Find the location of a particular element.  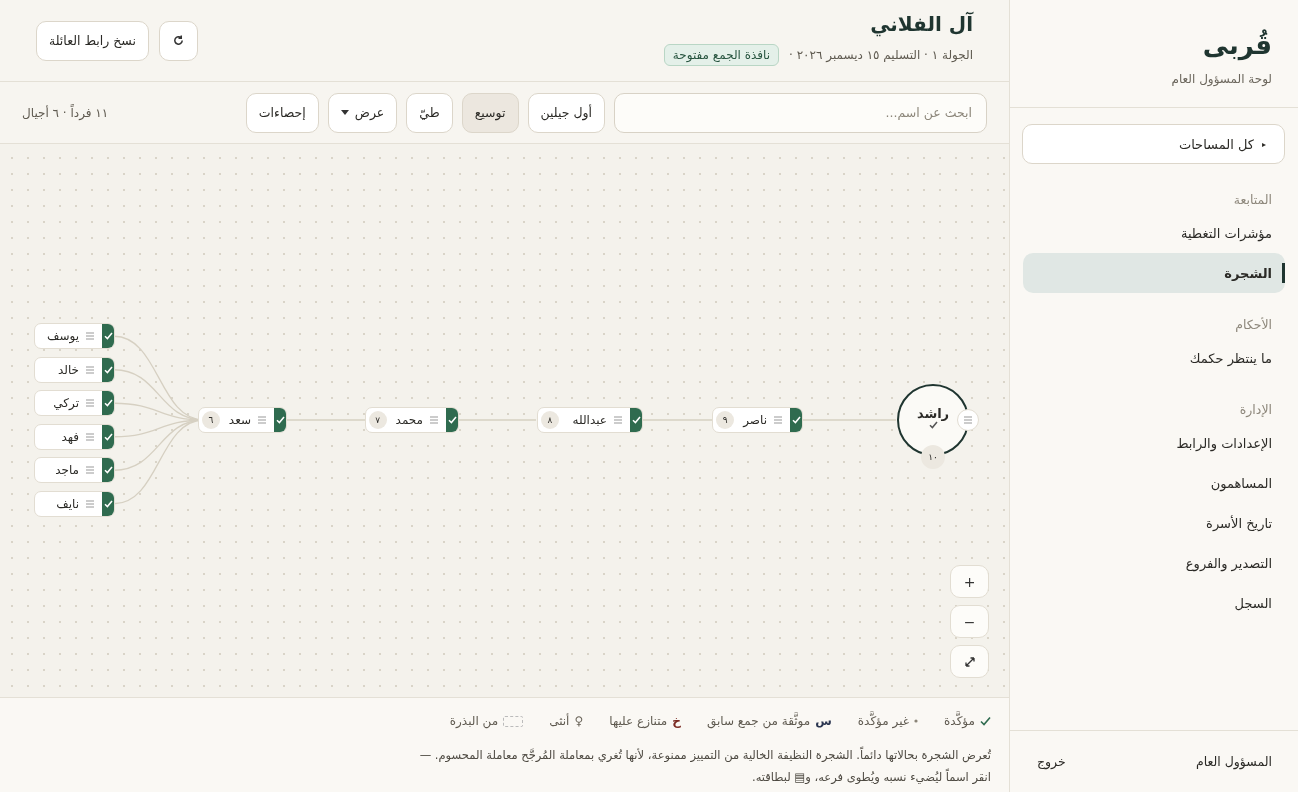

person-node: فهد is located at coordinates (74, 436).